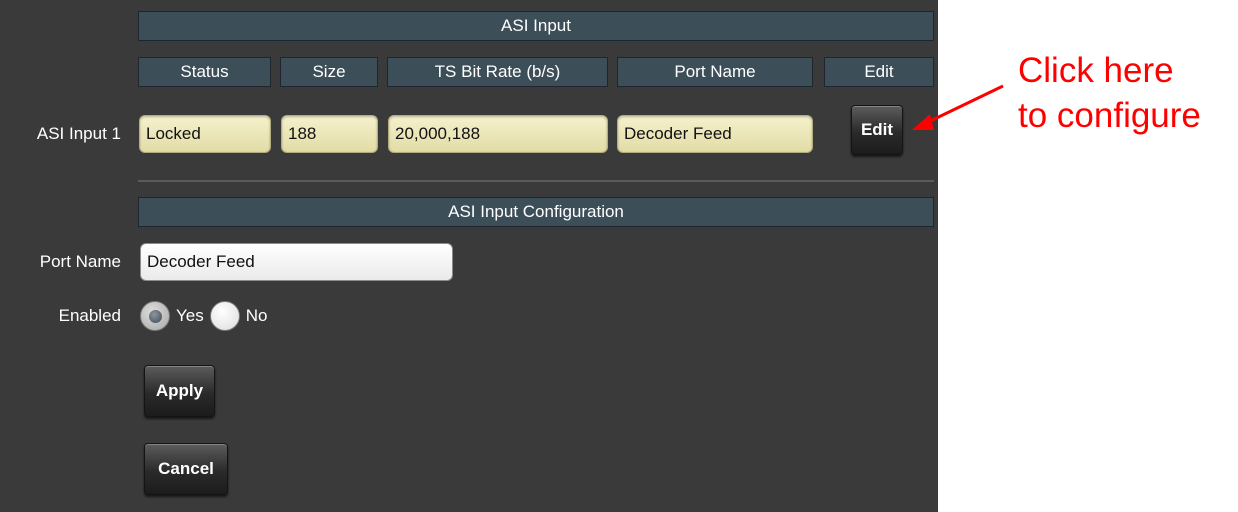  What do you see at coordinates (715, 134) in the screenshot?
I see `port-name-value: Decoder Feed` at bounding box center [715, 134].